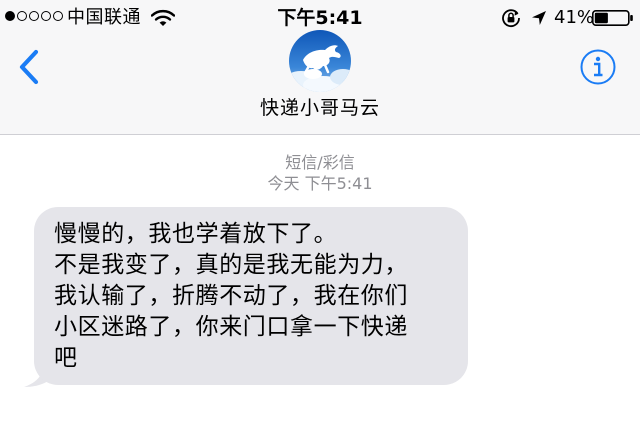 The height and width of the screenshot is (436, 640). I want to click on battery-percent: 41%, so click(574, 17).